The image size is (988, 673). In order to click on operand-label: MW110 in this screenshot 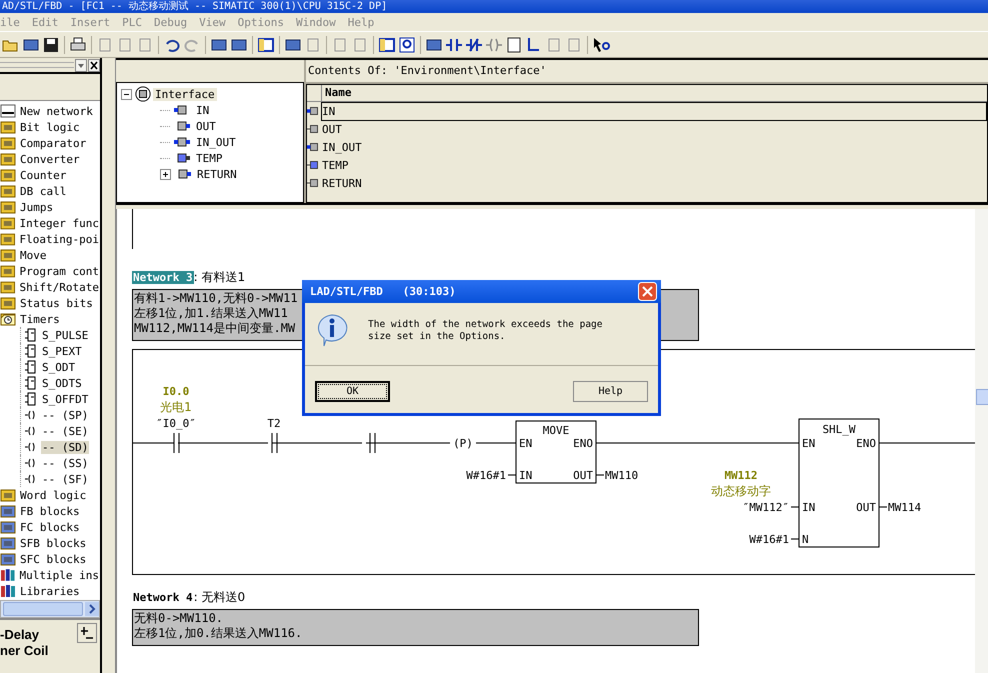, I will do `click(621, 475)`.